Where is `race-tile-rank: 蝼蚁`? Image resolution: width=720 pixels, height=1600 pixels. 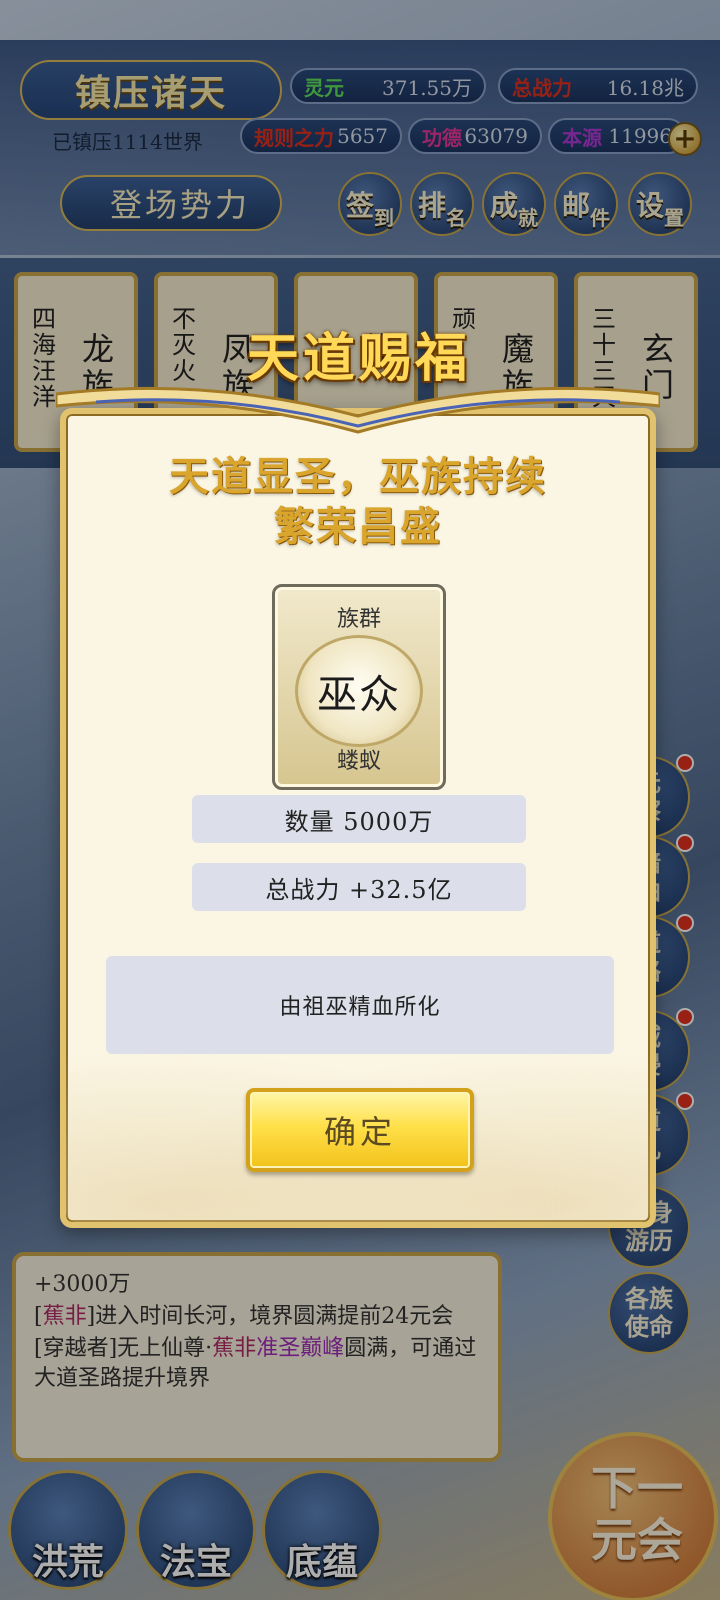
race-tile-rank: 蝼蚁 is located at coordinates (358, 761).